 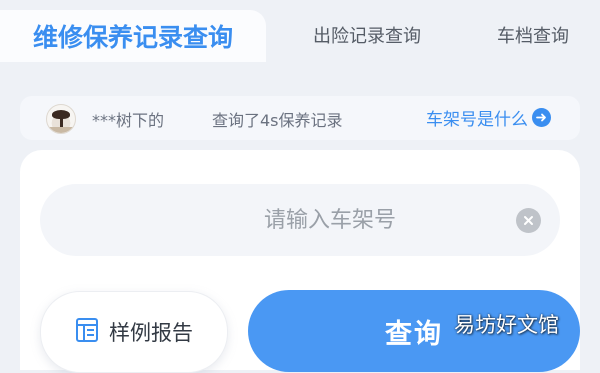 What do you see at coordinates (277, 120) in the screenshot?
I see `ticker-message: 查询了4s保养记录` at bounding box center [277, 120].